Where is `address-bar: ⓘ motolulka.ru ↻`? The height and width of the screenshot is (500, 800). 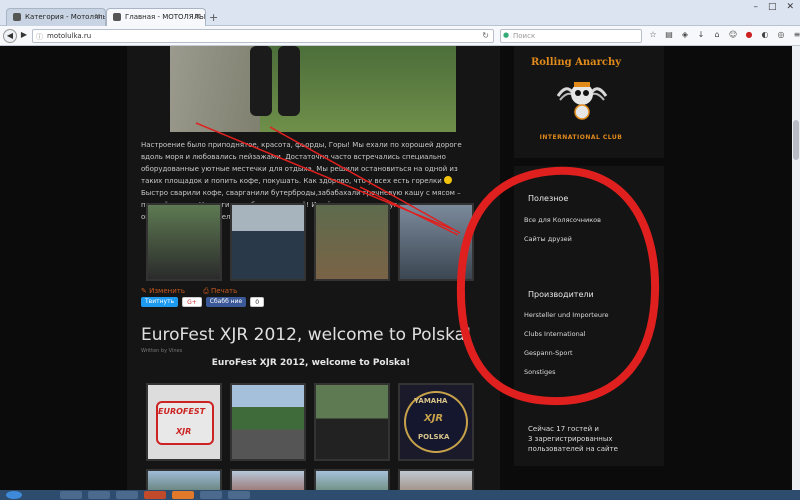 address-bar: ⓘ motolulka.ru ↻ is located at coordinates (263, 36).